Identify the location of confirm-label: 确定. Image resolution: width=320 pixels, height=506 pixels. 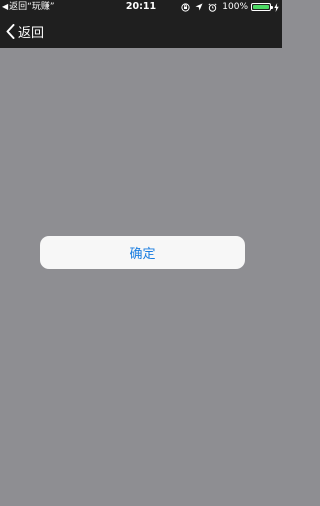
(142, 254).